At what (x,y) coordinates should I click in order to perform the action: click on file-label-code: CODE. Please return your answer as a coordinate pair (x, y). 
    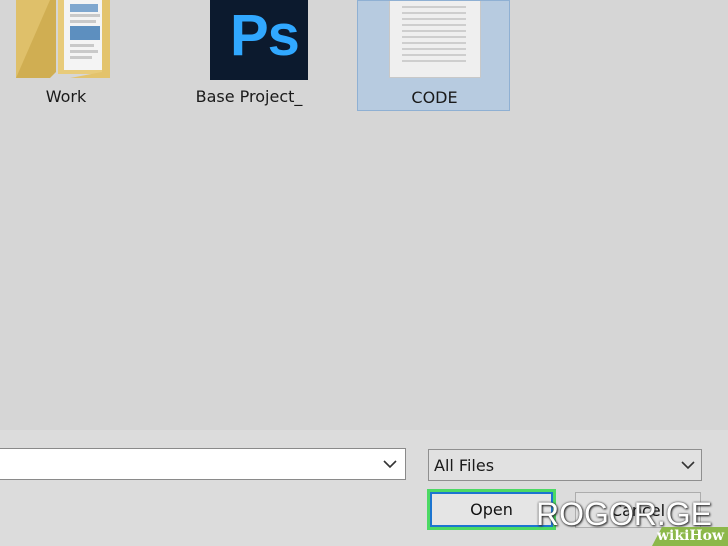
    Looking at the image, I should click on (434, 97).